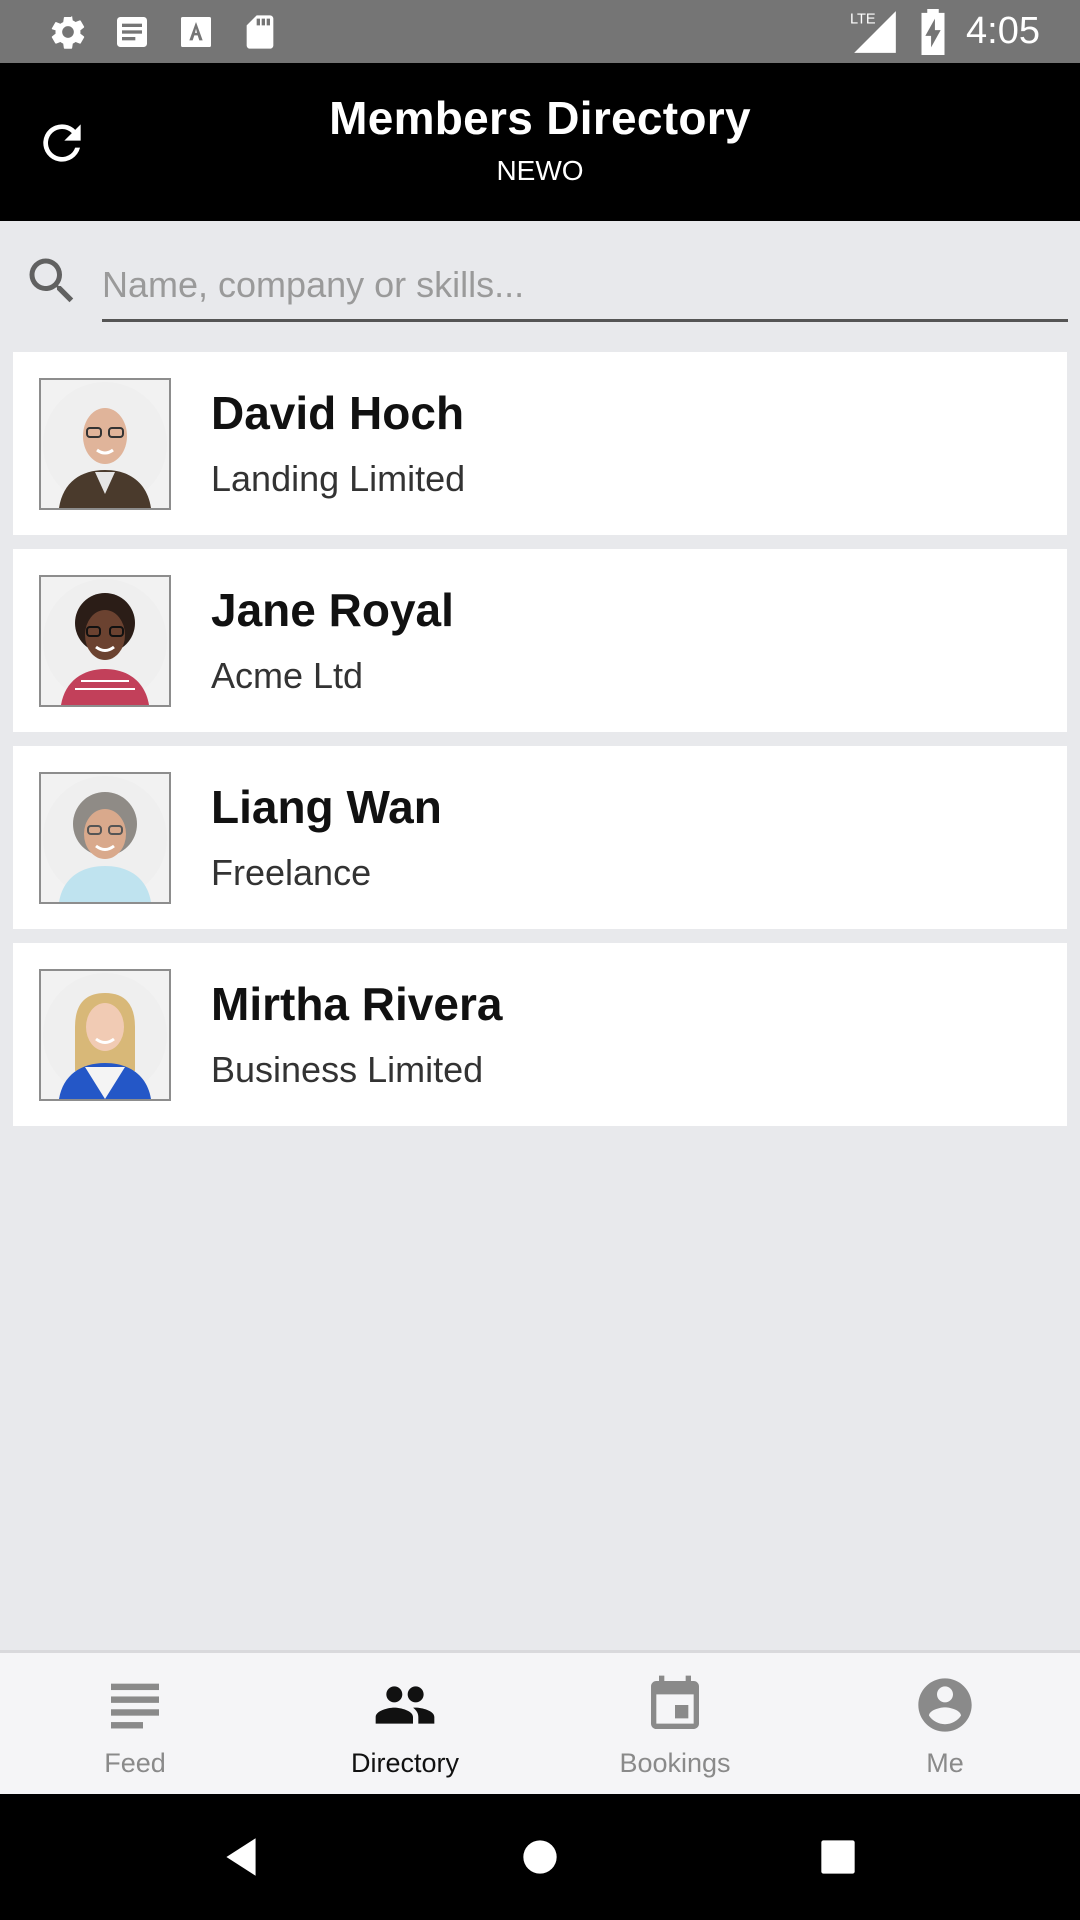 Image resolution: width=1080 pixels, height=1920 pixels. I want to click on calendar-icon, so click(675, 1702).